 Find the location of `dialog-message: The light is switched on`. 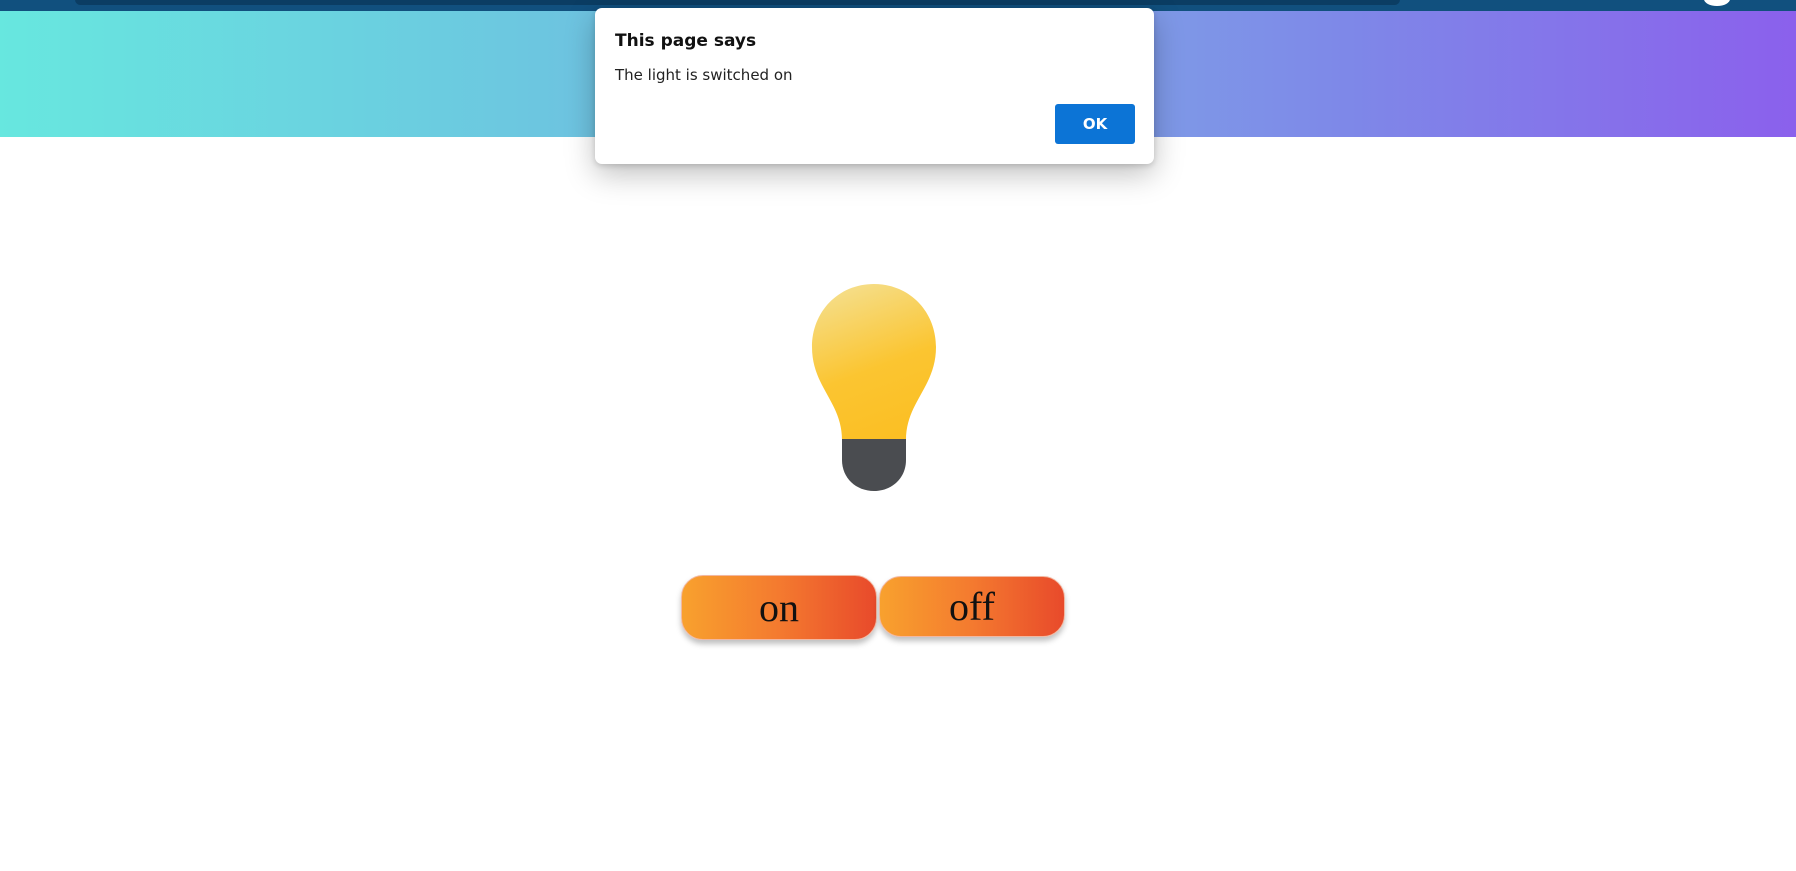

dialog-message: The light is switched on is located at coordinates (704, 75).